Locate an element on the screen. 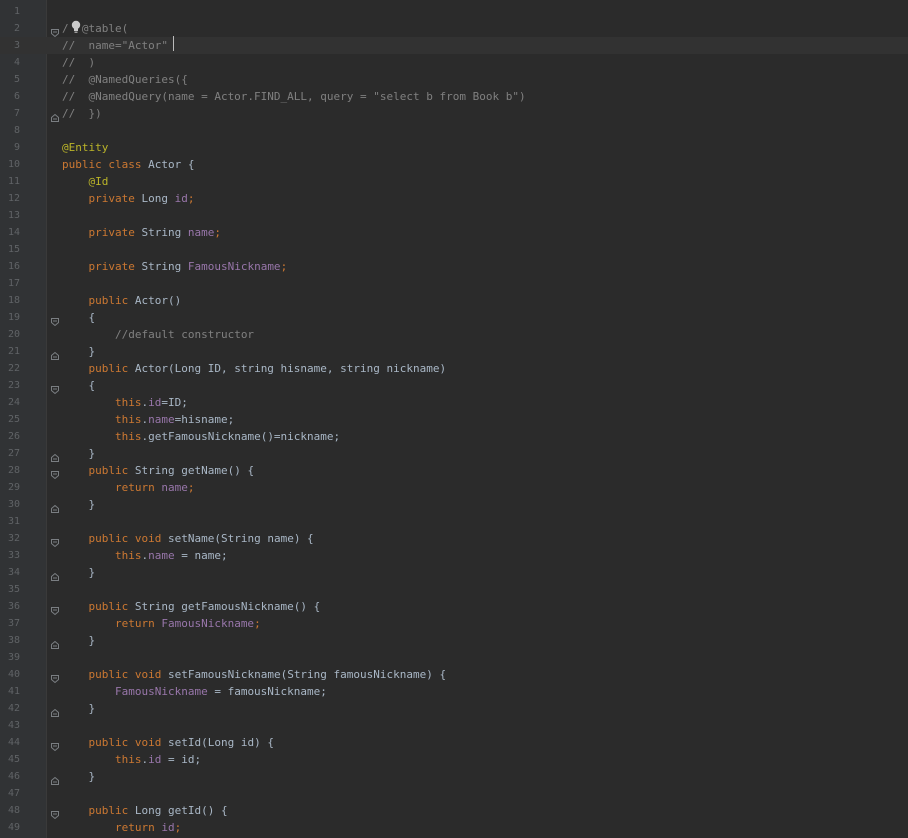 This screenshot has width=908, height=838. code-line: 10 public class Actor { is located at coordinates (454, 164).